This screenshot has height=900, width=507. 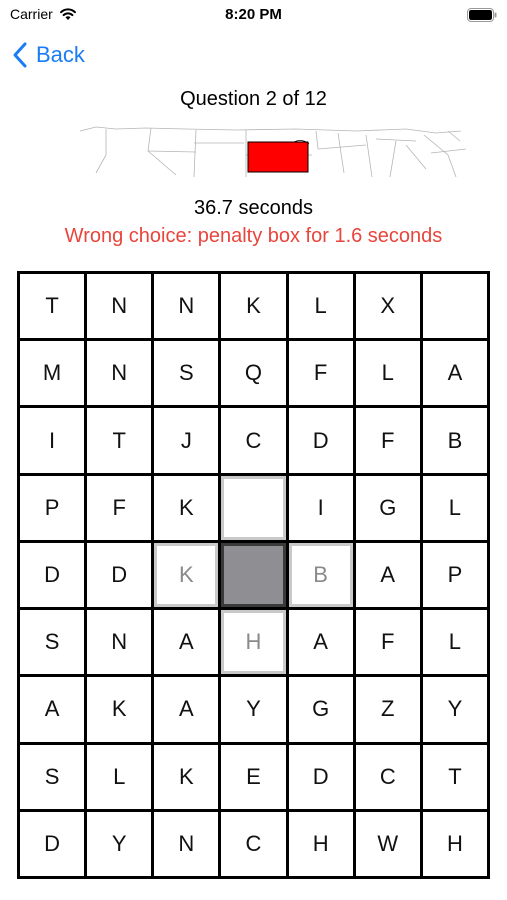 What do you see at coordinates (253, 373) in the screenshot?
I see `grid-cell: Q` at bounding box center [253, 373].